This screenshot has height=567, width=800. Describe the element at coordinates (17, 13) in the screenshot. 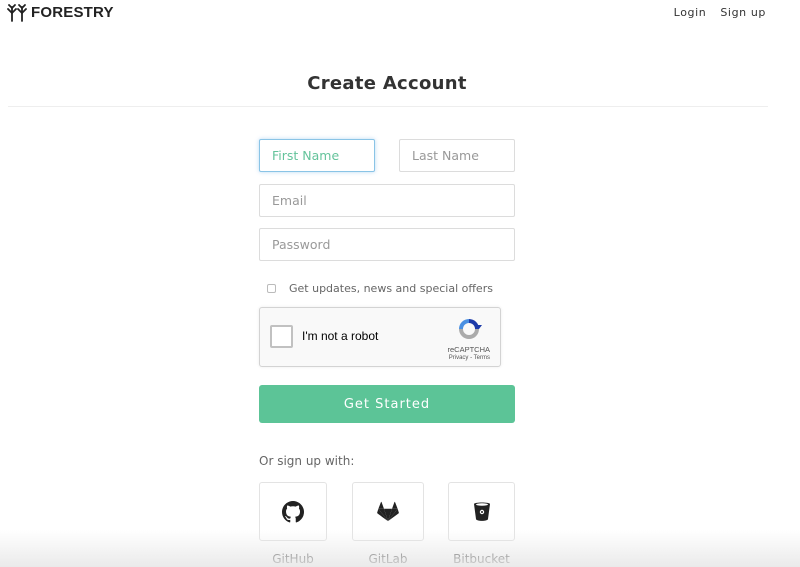

I see `forestry-trees-icon` at that location.